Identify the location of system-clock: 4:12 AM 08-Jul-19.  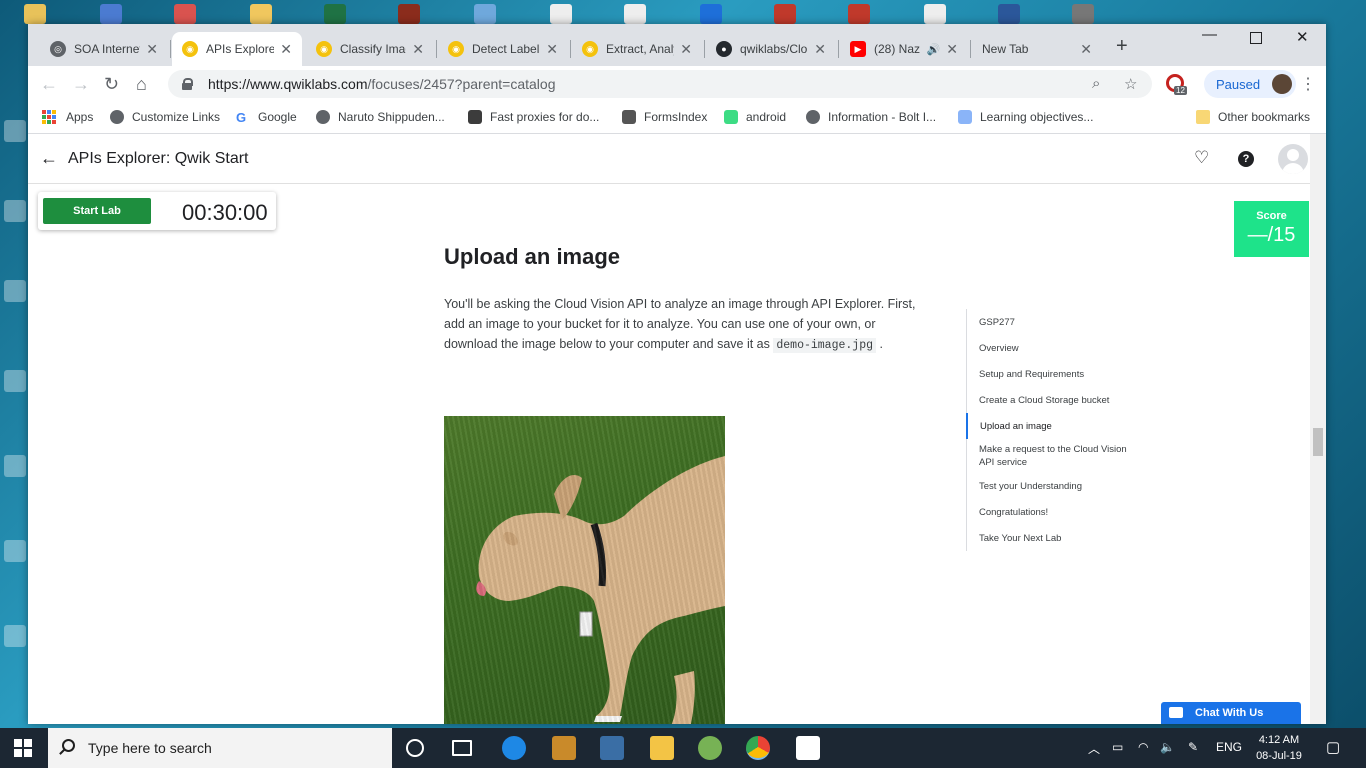
(1279, 748).